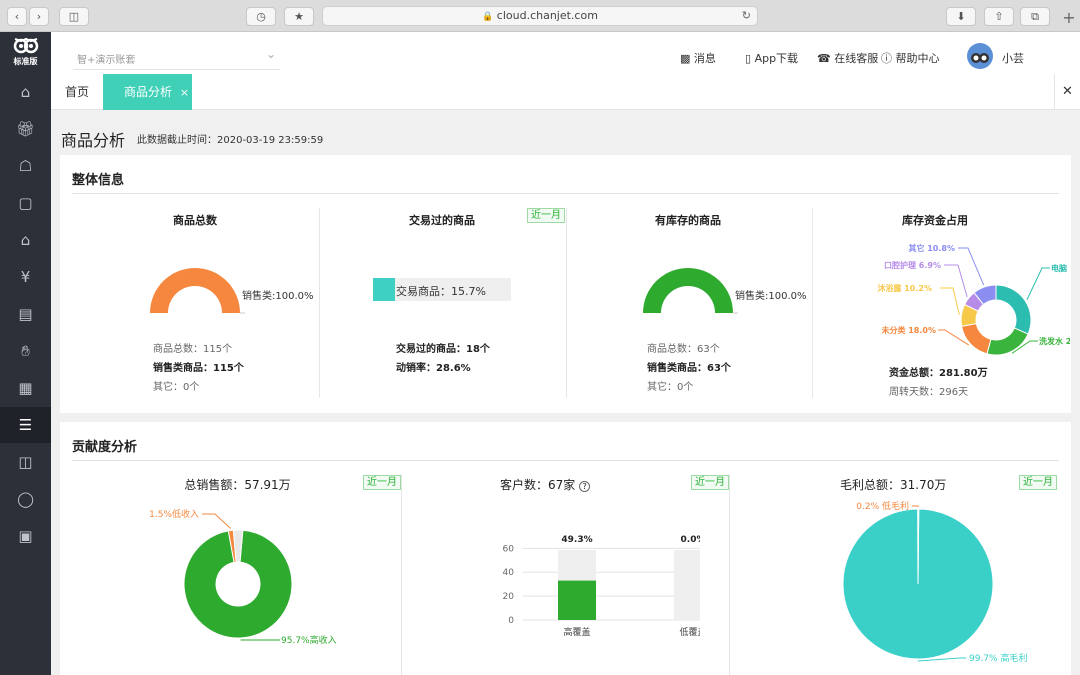 Image resolution: width=1080 pixels, height=675 pixels. I want to click on data-date: 此数据截止时间：2020-03-19 23:59:59, so click(230, 138).